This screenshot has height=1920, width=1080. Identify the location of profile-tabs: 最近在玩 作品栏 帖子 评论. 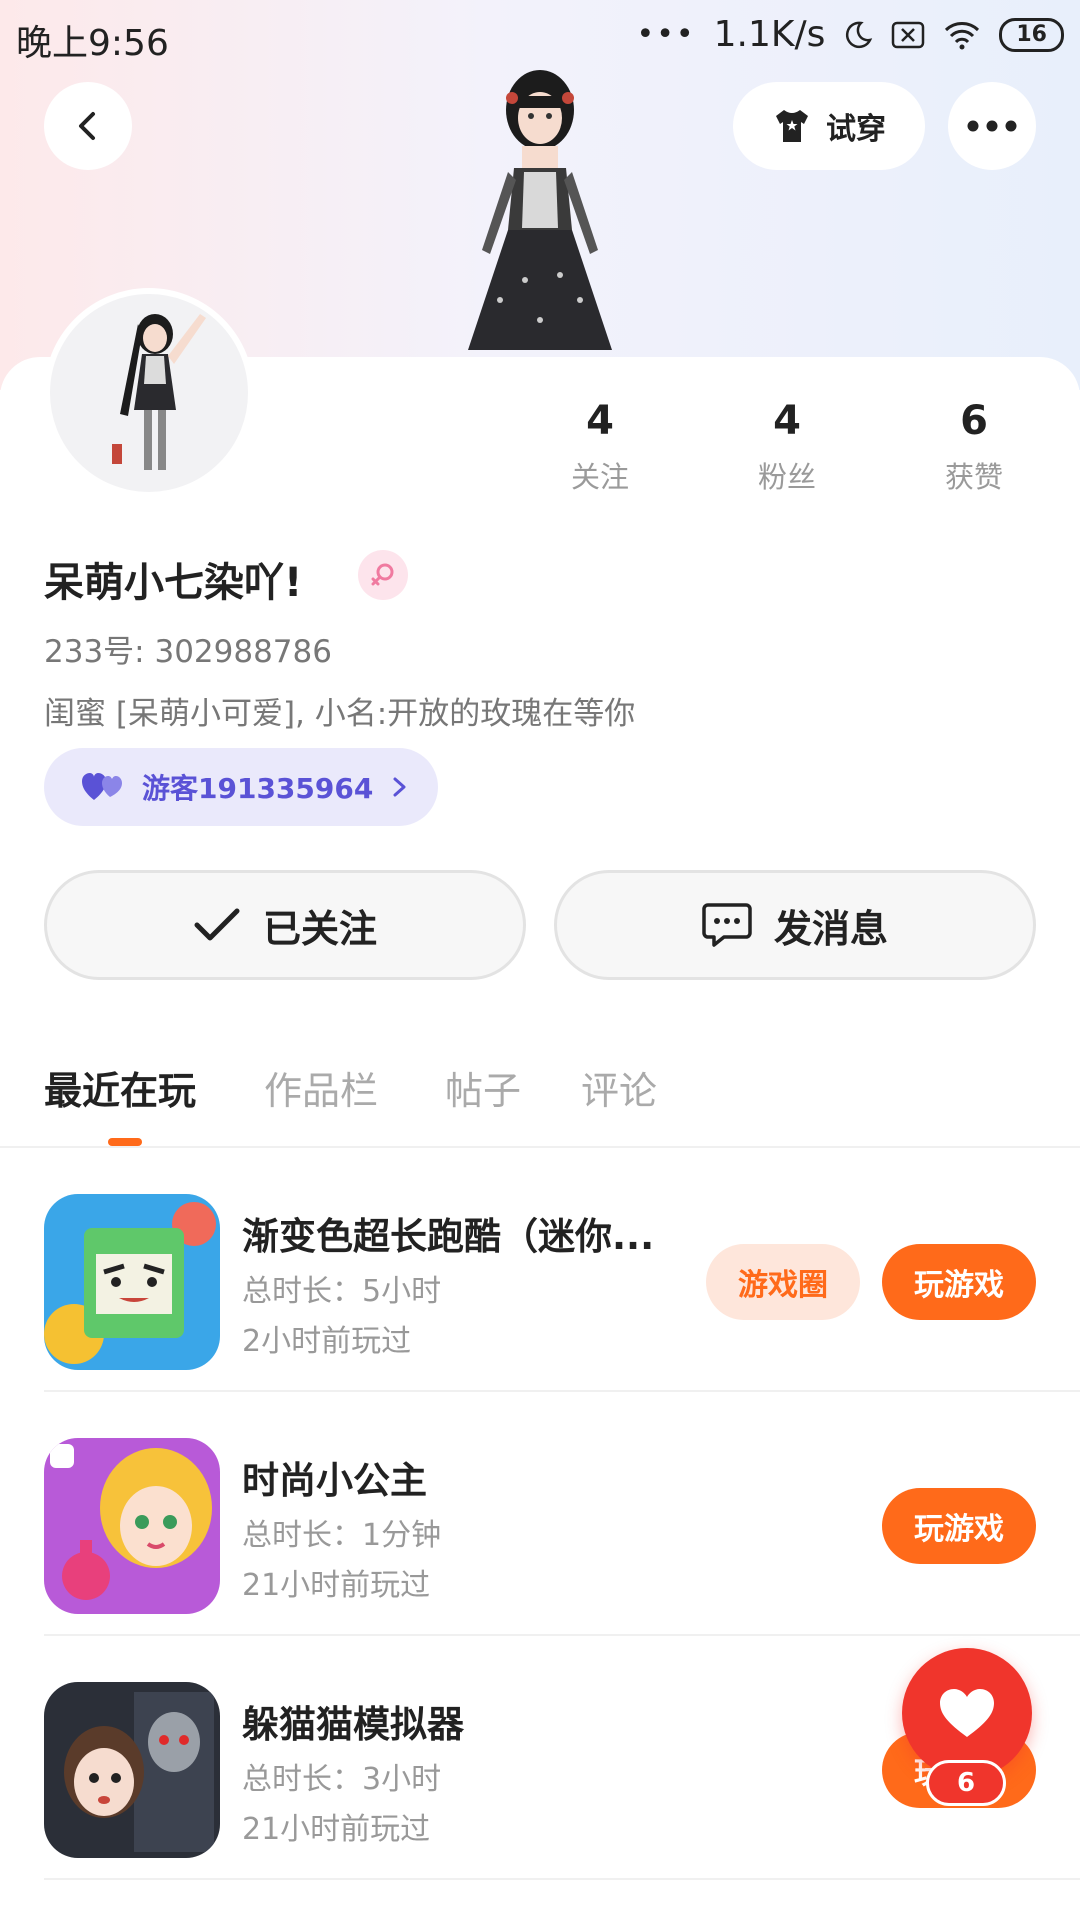
(540, 1104).